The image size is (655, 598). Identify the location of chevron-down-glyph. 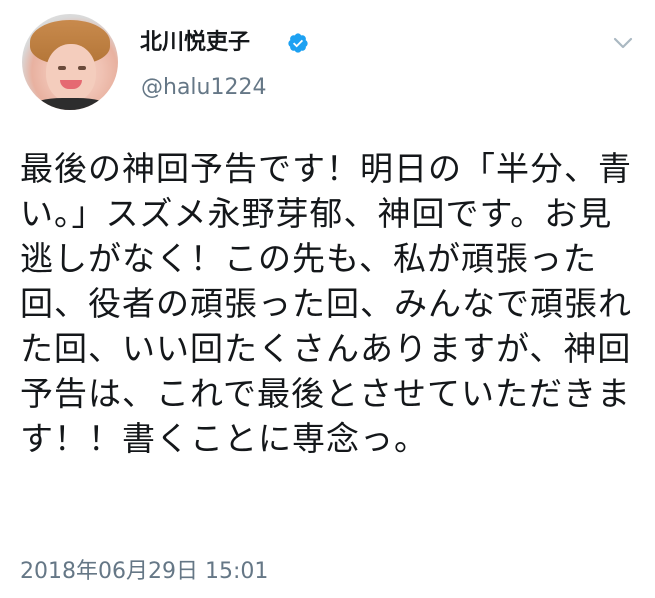
(623, 43).